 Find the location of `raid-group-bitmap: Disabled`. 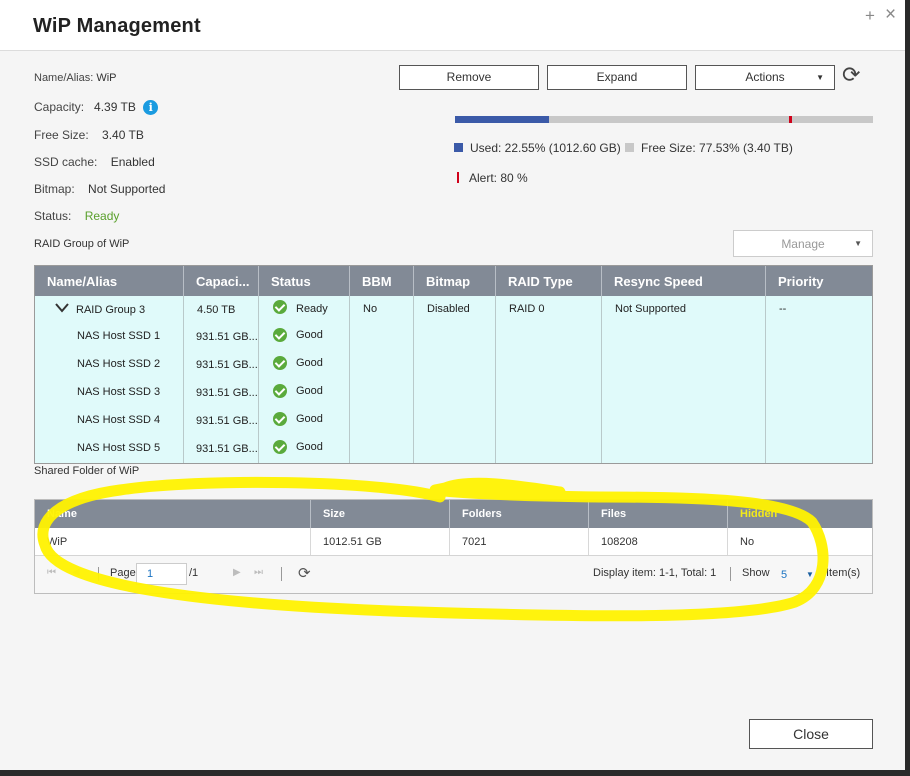

raid-group-bitmap: Disabled is located at coordinates (448, 309).